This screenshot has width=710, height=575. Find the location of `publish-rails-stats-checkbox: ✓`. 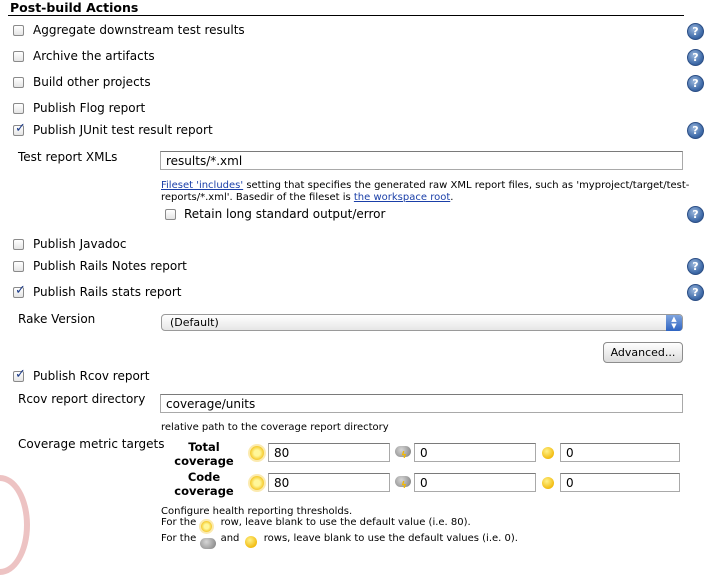

publish-rails-stats-checkbox: ✓ is located at coordinates (19, 290).